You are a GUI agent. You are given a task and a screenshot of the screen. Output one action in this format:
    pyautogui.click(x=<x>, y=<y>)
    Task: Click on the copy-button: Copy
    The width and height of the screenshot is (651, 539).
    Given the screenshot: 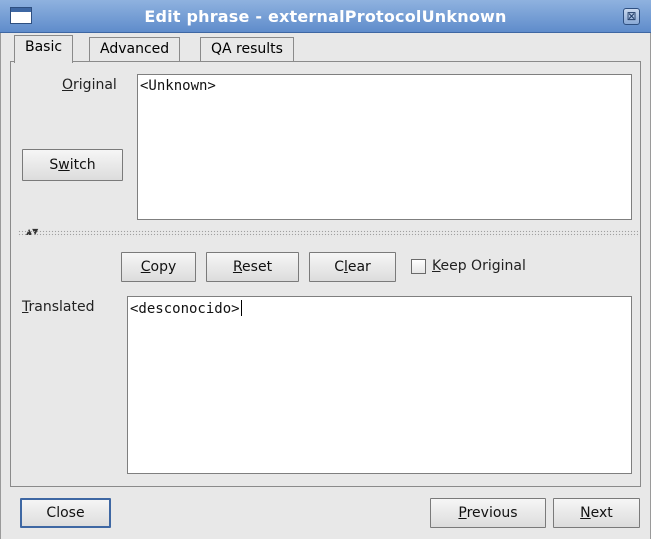 What is the action you would take?
    pyautogui.click(x=158, y=267)
    